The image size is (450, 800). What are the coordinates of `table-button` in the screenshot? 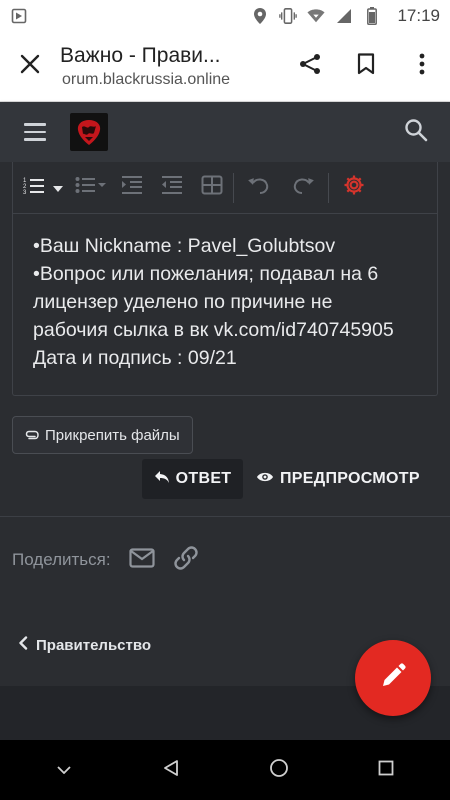 It's located at (212, 188).